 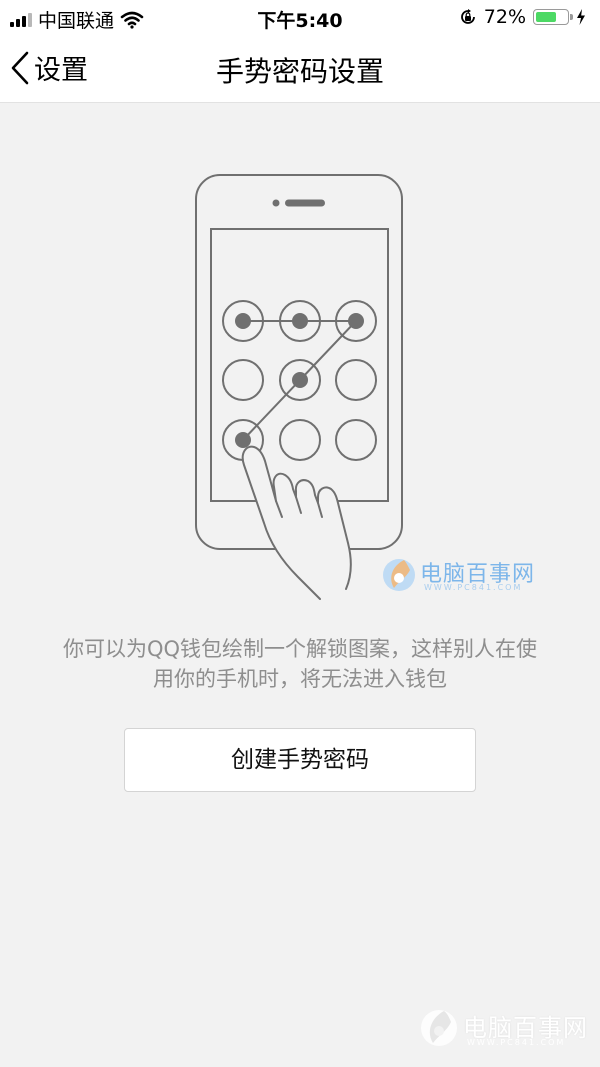 What do you see at coordinates (504, 17) in the screenshot?
I see `battery-percent: 72%` at bounding box center [504, 17].